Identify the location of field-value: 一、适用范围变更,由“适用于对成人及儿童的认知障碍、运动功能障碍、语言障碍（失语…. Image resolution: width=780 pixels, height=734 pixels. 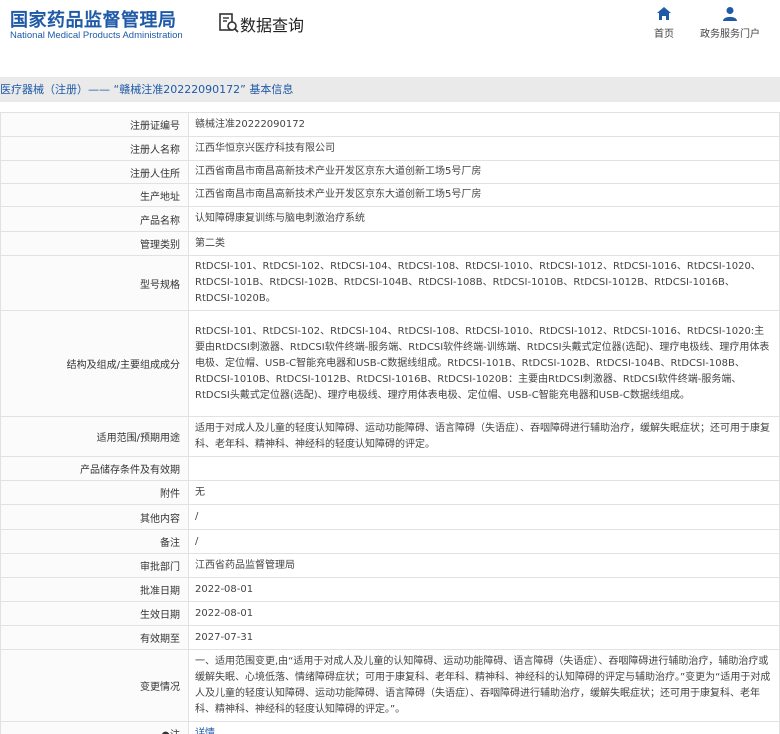
(484, 685).